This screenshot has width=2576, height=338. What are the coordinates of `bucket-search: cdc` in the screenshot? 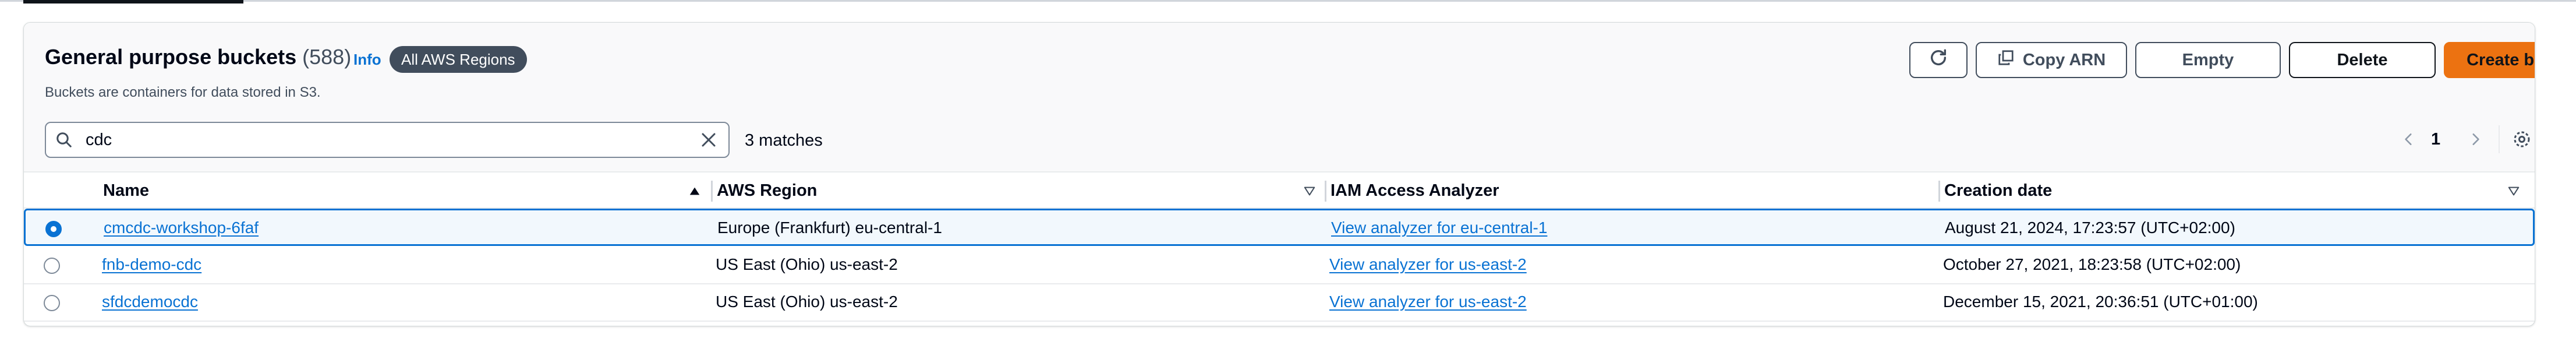 It's located at (387, 140).